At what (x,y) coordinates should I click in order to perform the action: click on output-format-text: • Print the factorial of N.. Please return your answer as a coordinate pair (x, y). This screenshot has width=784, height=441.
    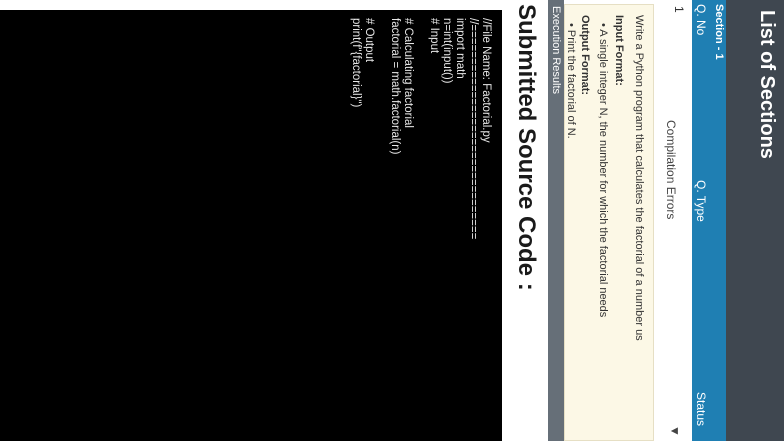
    Looking at the image, I should click on (571, 81).